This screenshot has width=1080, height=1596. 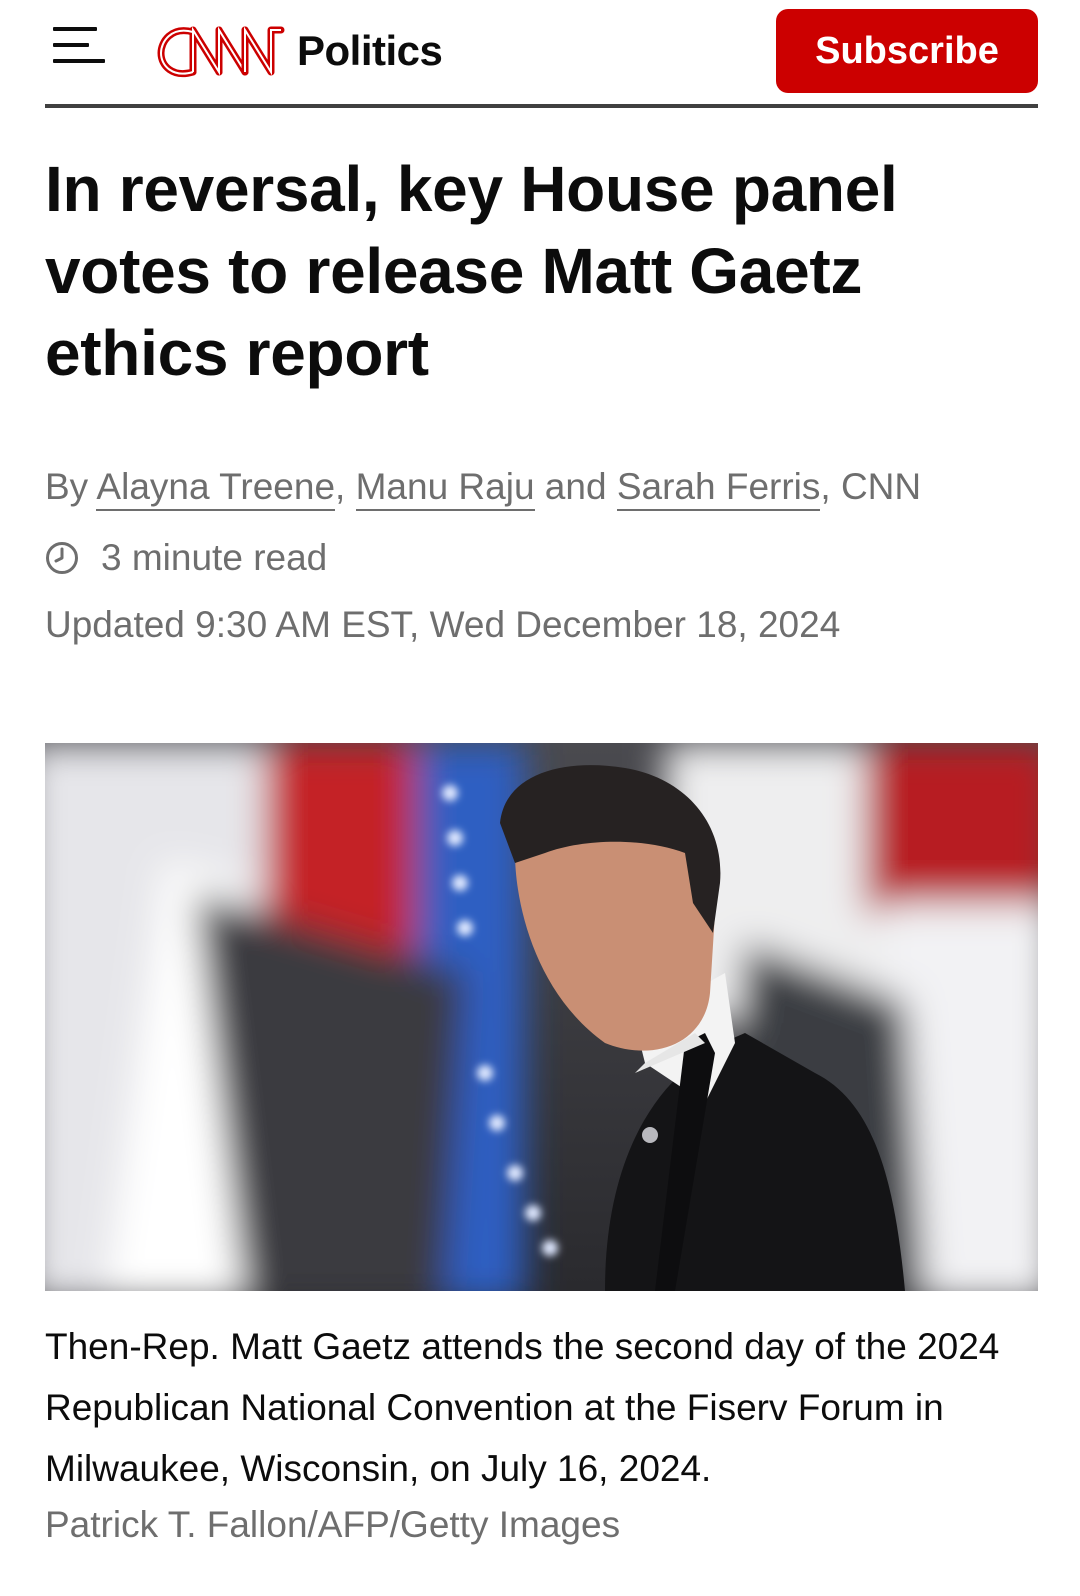 What do you see at coordinates (718, 488) in the screenshot?
I see `author-link-sarah-ferris: Sarah Ferris` at bounding box center [718, 488].